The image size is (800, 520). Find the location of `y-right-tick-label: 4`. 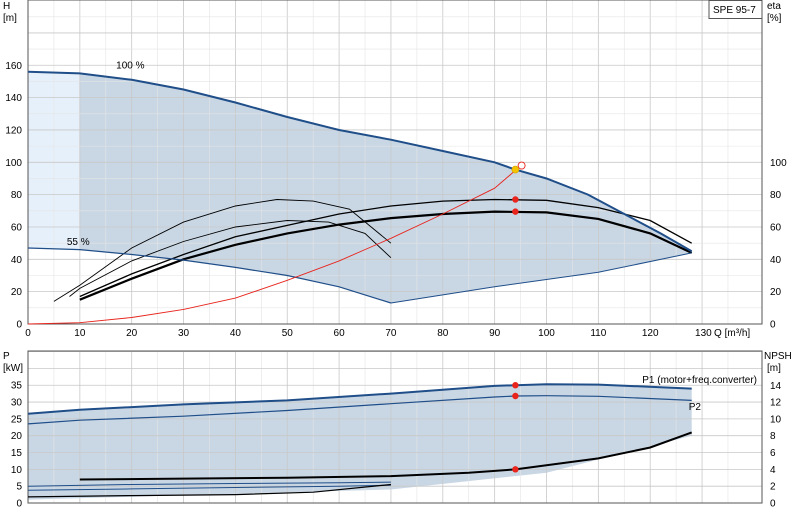

y-right-tick-label: 4 is located at coordinates (773, 470).